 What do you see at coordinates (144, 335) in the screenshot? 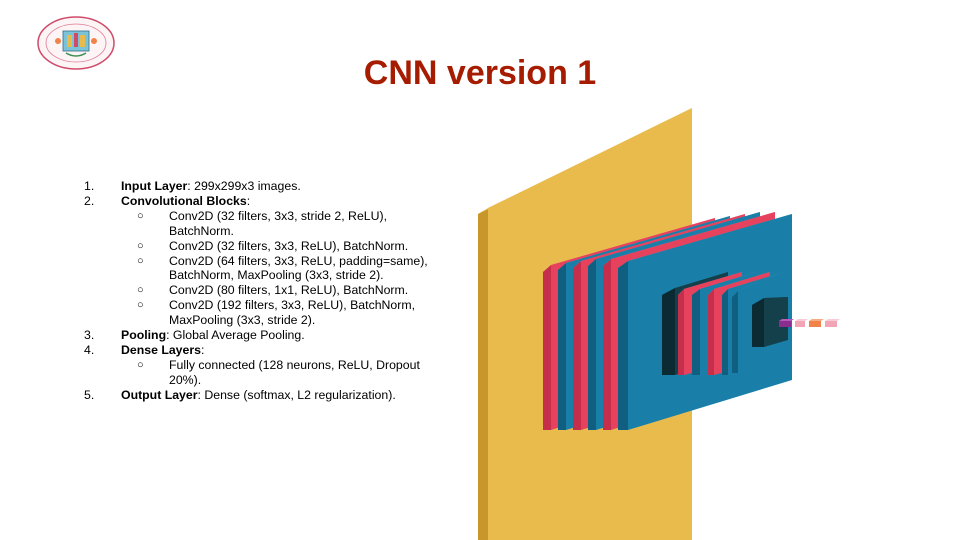
I see `item-label: Pooling` at bounding box center [144, 335].